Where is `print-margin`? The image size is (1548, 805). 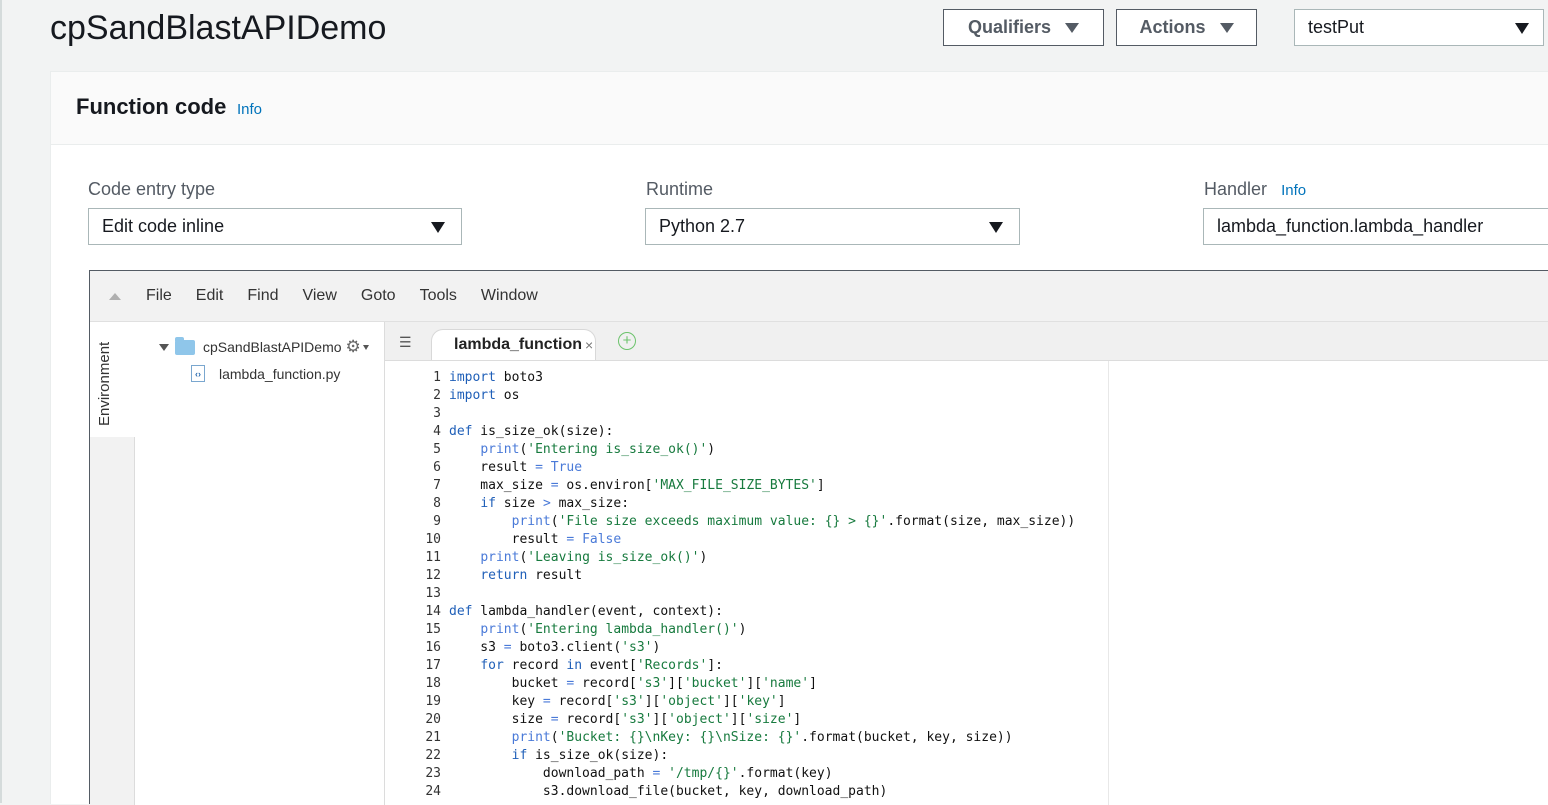 print-margin is located at coordinates (1108, 583).